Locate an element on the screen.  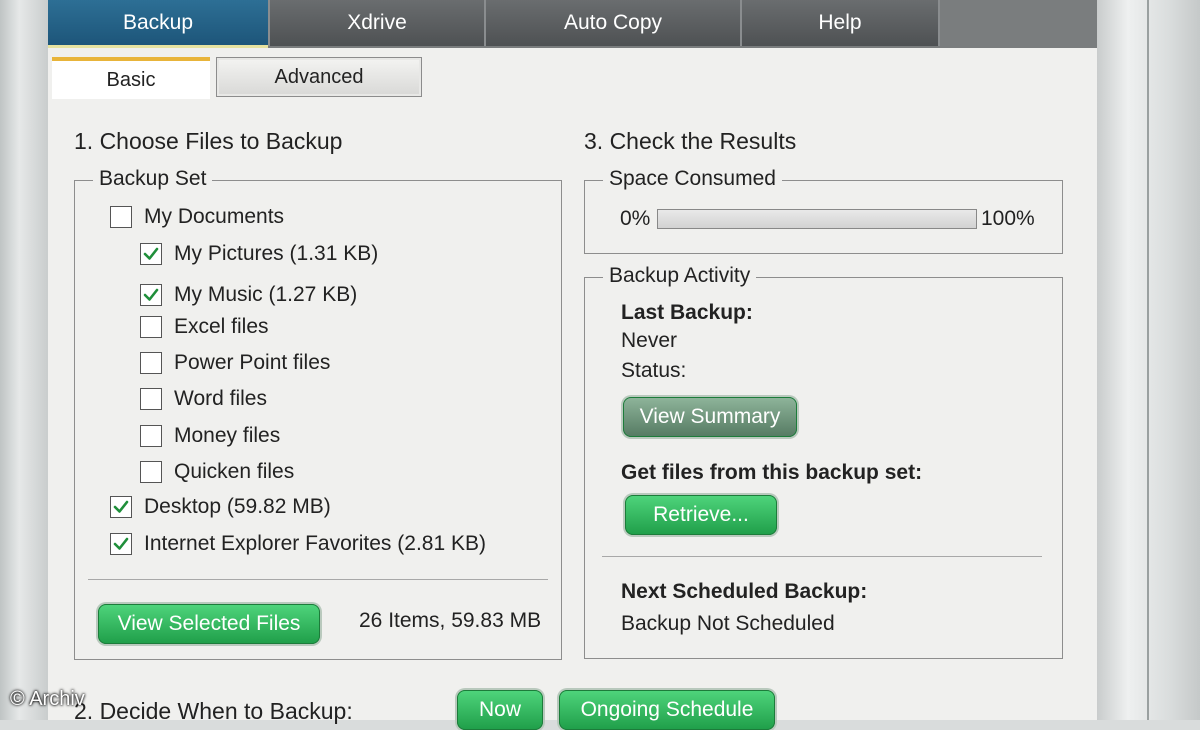
backup-set-divider is located at coordinates (318, 579).